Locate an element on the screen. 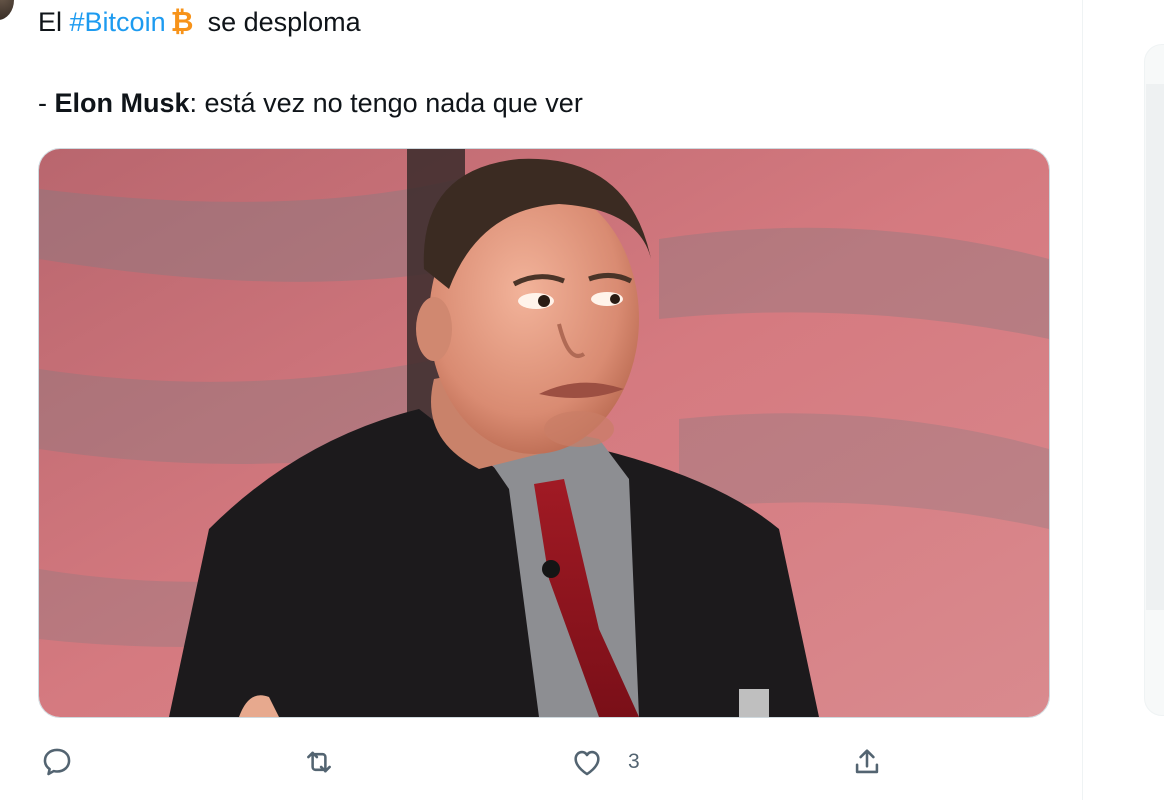 The image size is (1164, 800). reply-icon is located at coordinates (57, 762).